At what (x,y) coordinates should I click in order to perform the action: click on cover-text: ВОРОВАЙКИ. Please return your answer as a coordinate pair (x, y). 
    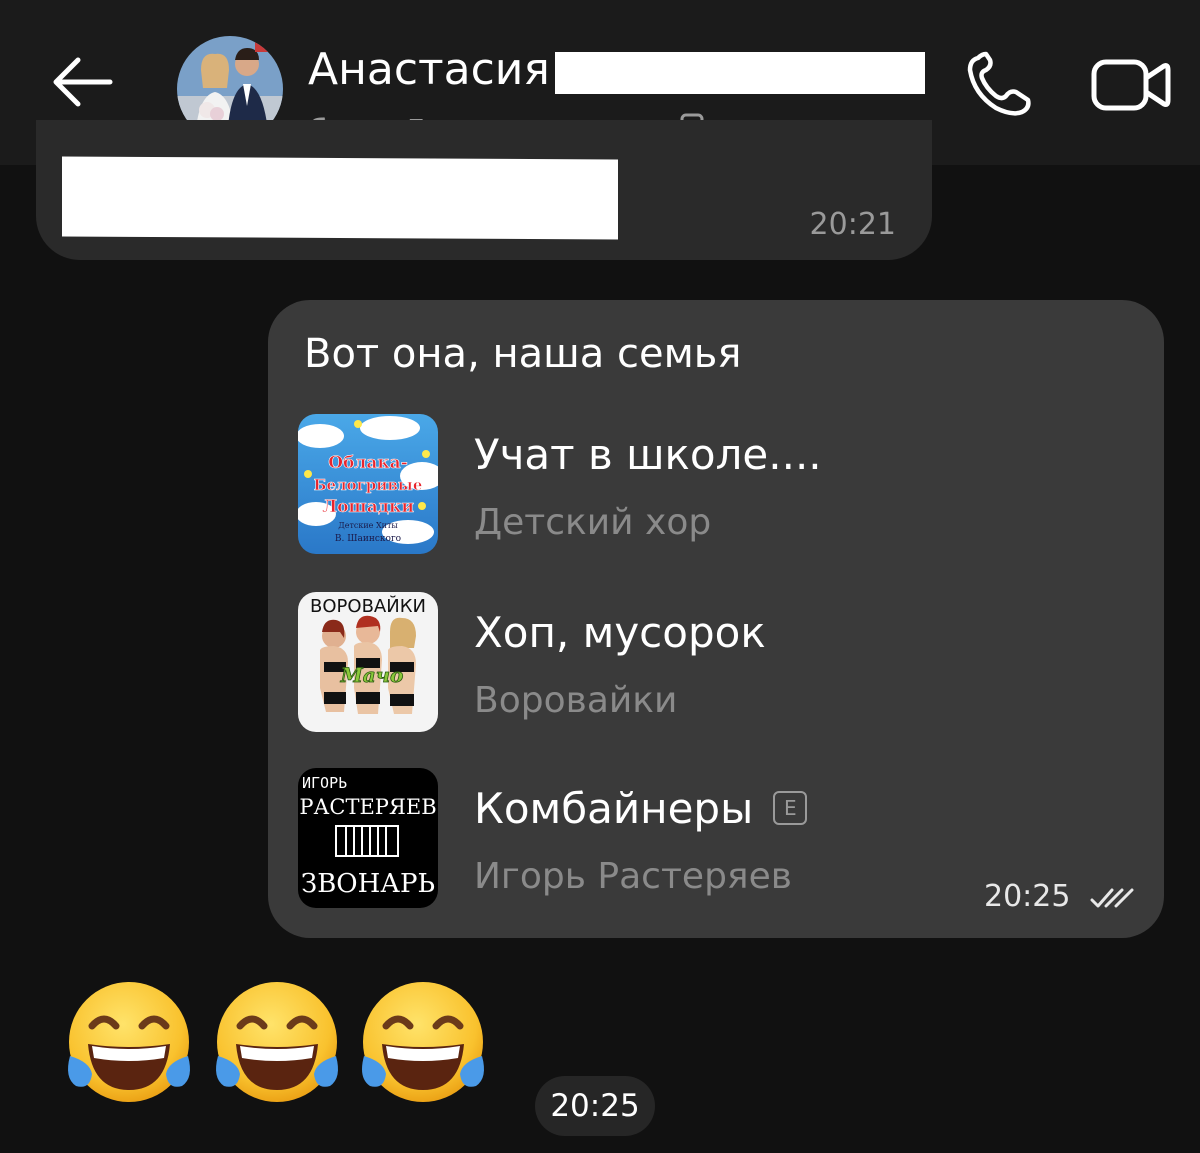
    Looking at the image, I should click on (368, 606).